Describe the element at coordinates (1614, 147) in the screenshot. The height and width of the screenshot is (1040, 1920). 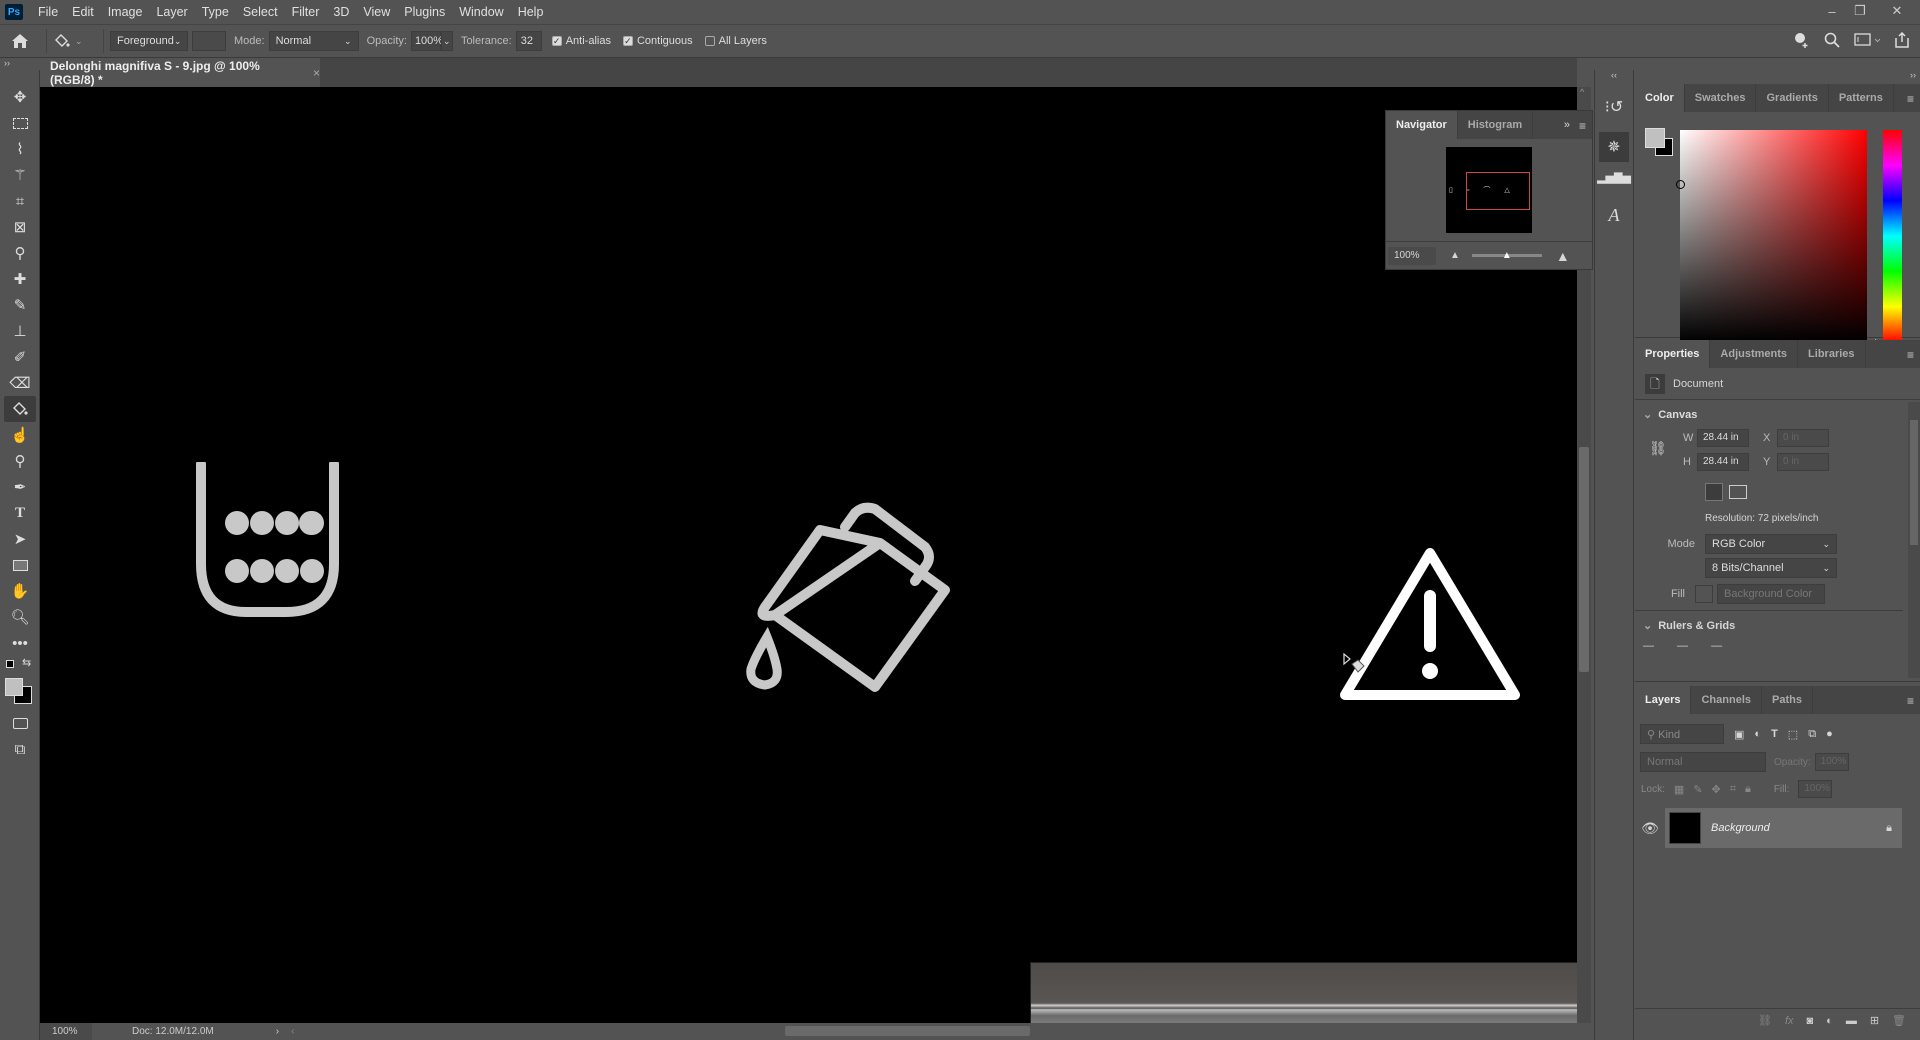
I see `navigator-panel-button: ✵` at that location.